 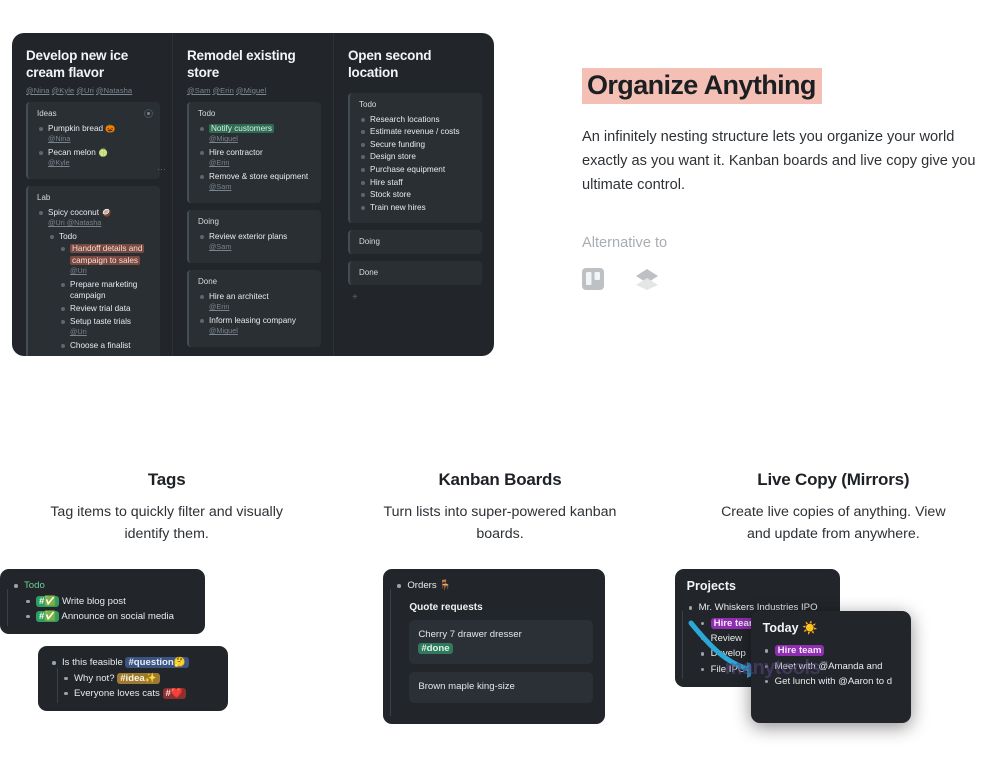 I want to click on list-item: Notify customers @Miguel, so click(x=255, y=134).